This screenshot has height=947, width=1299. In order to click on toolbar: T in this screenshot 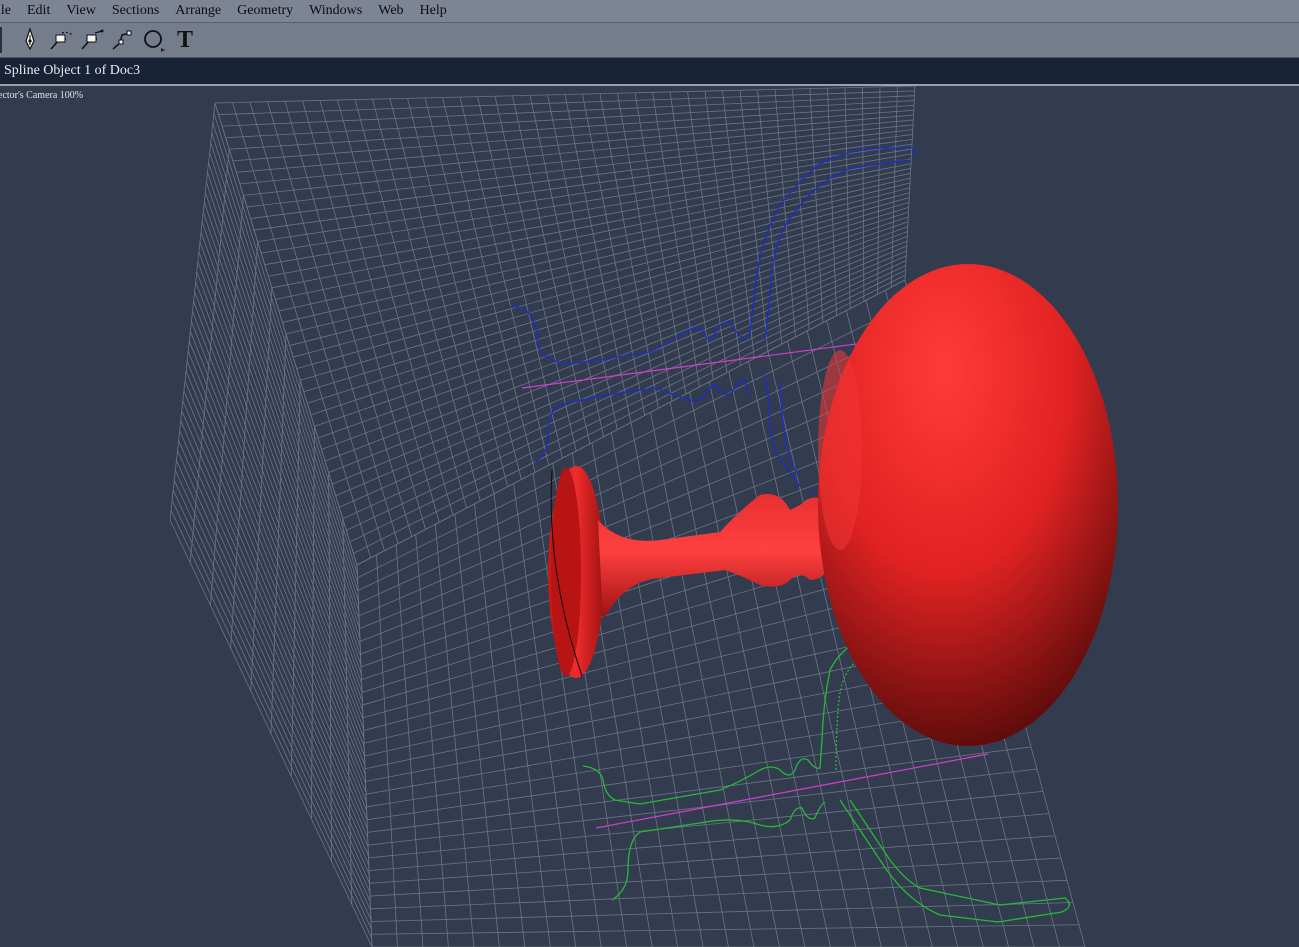, I will do `click(649, 40)`.